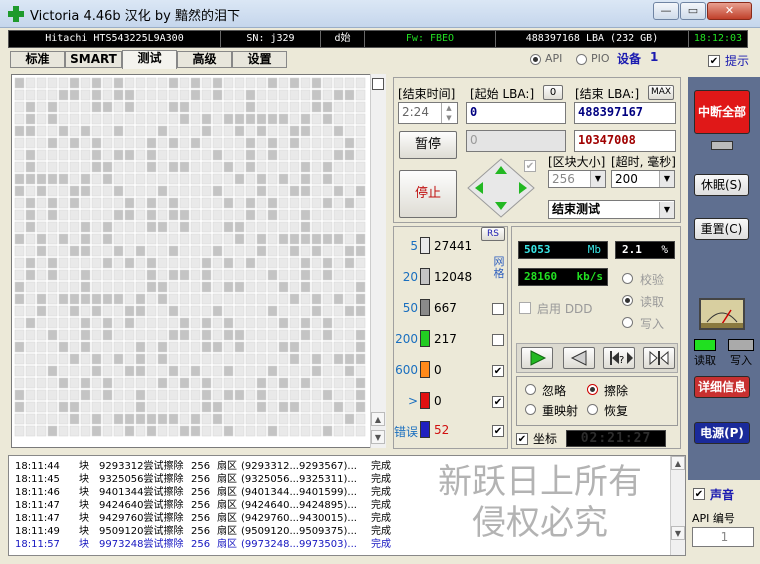 The image size is (760, 564). What do you see at coordinates (666, 179) in the screenshot?
I see `timeout-dropdown-icon: ▼` at bounding box center [666, 179].